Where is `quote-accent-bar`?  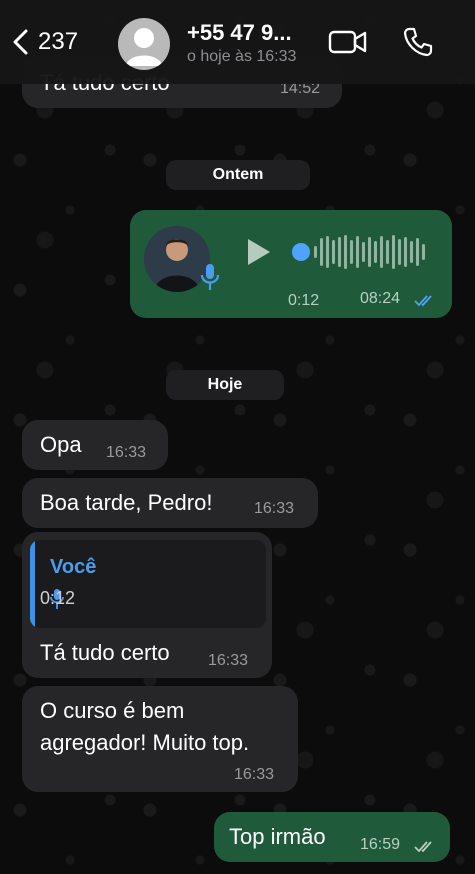 quote-accent-bar is located at coordinates (32, 584).